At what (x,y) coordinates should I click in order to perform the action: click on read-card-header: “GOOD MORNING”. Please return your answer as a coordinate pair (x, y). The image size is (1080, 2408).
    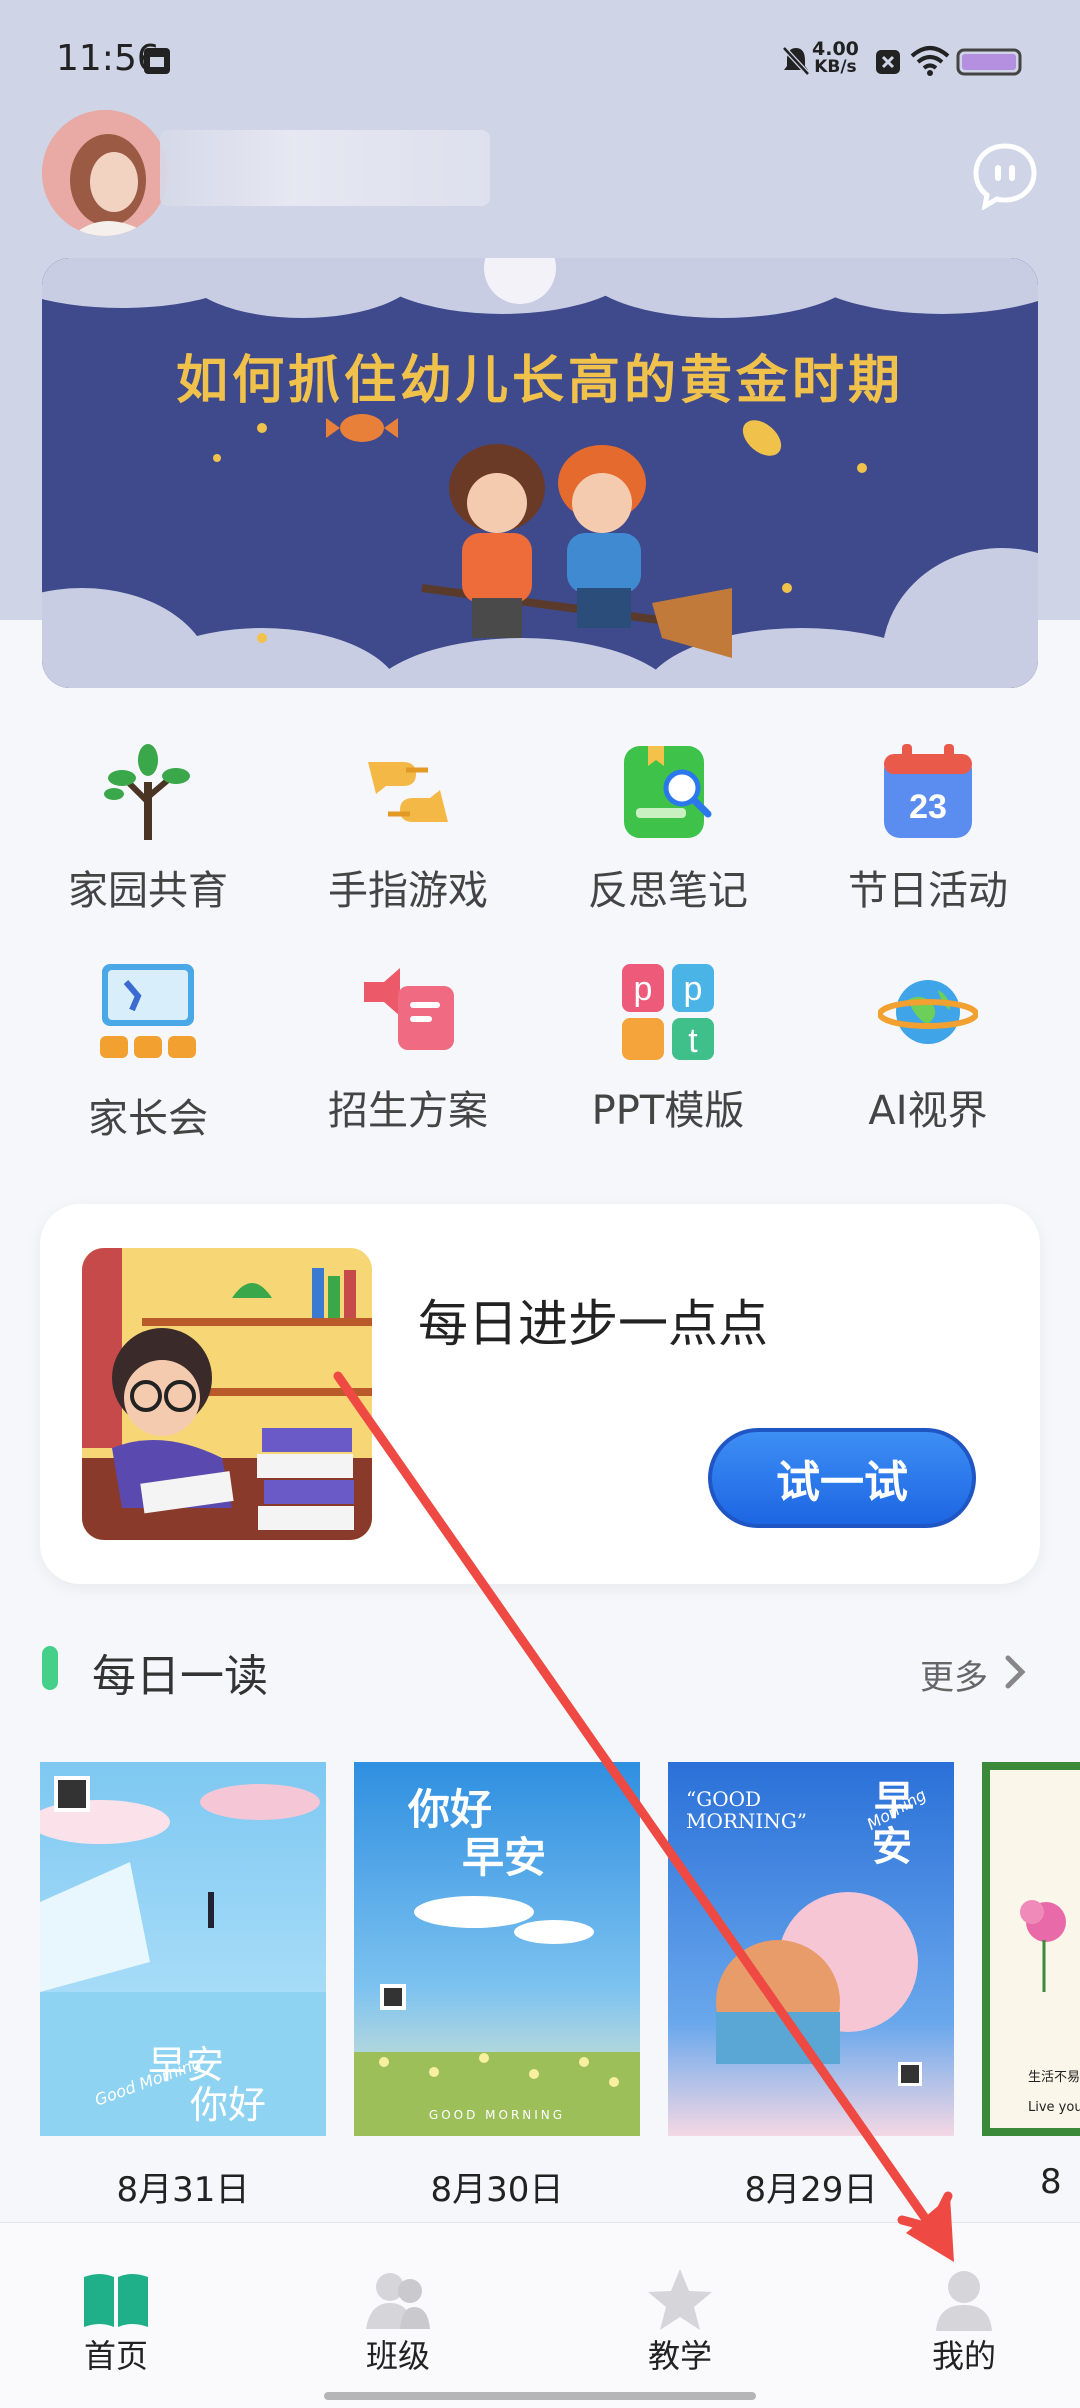
    Looking at the image, I should click on (747, 1810).